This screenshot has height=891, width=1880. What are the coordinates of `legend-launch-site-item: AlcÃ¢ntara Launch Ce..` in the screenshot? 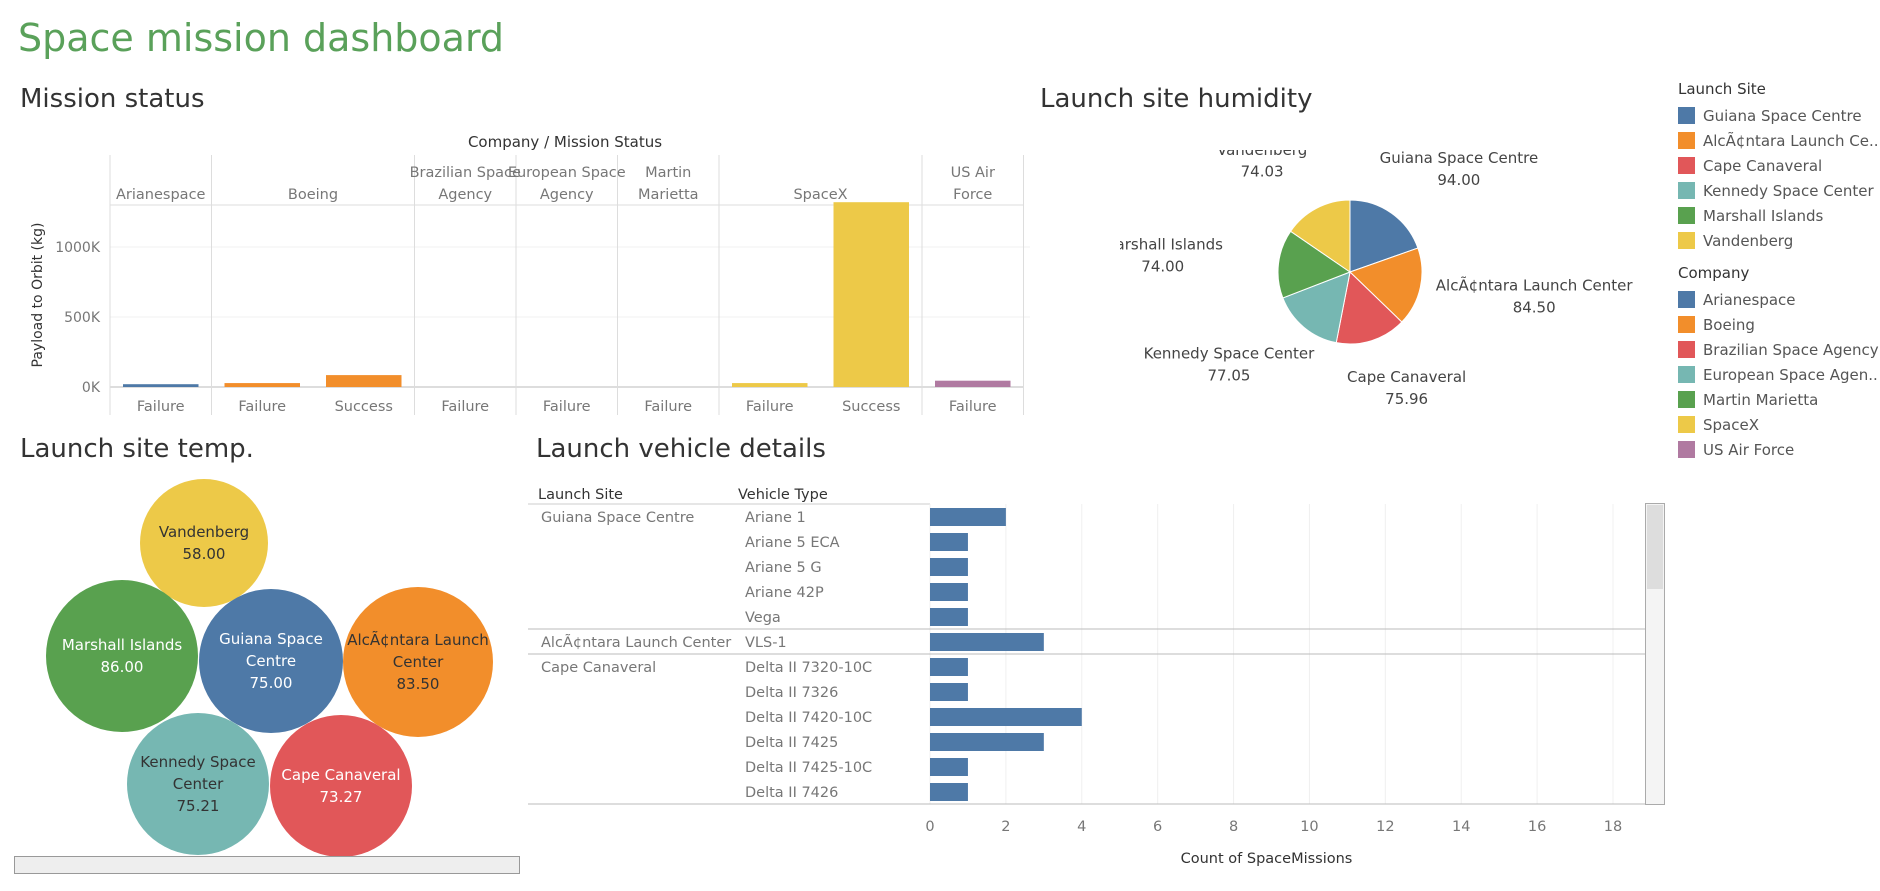 It's located at (1778, 140).